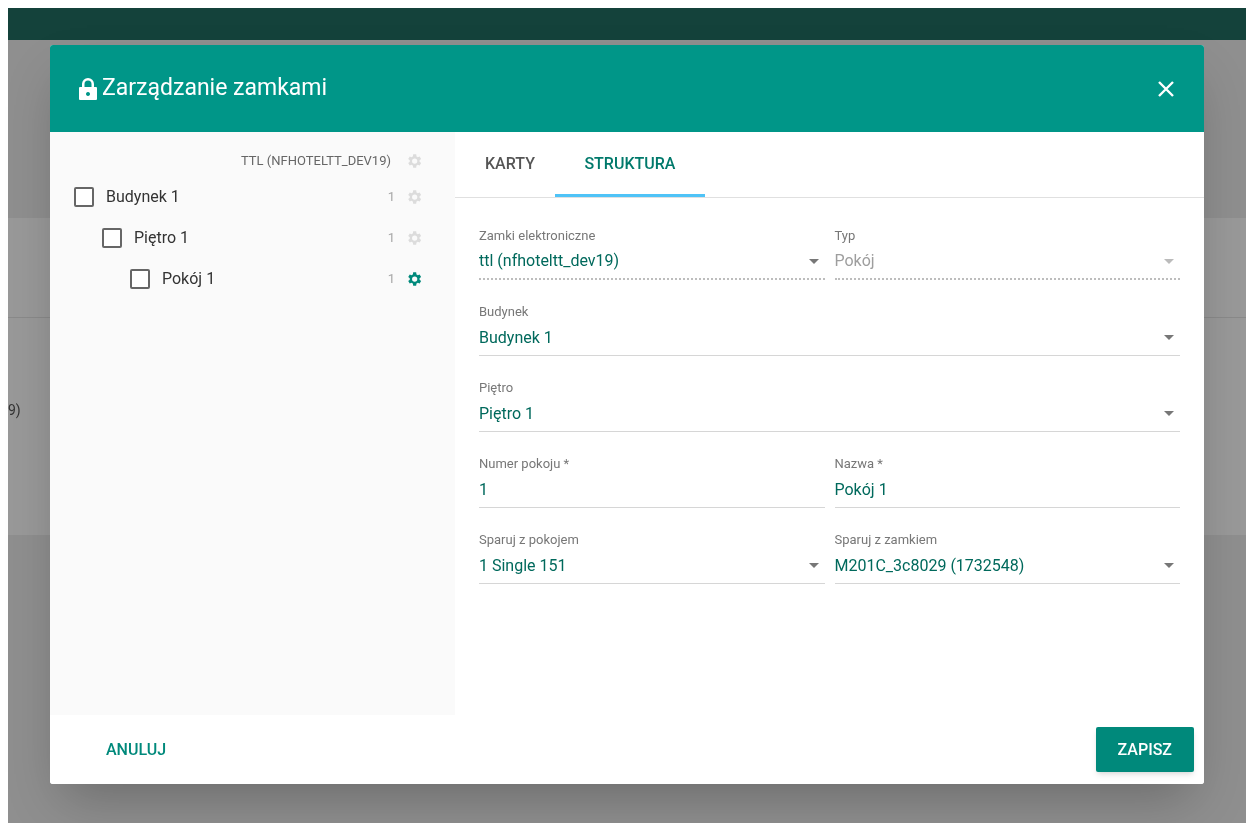 Image resolution: width=1246 pixels, height=823 pixels. Describe the element at coordinates (88, 88) in the screenshot. I see `lock-icon` at that location.